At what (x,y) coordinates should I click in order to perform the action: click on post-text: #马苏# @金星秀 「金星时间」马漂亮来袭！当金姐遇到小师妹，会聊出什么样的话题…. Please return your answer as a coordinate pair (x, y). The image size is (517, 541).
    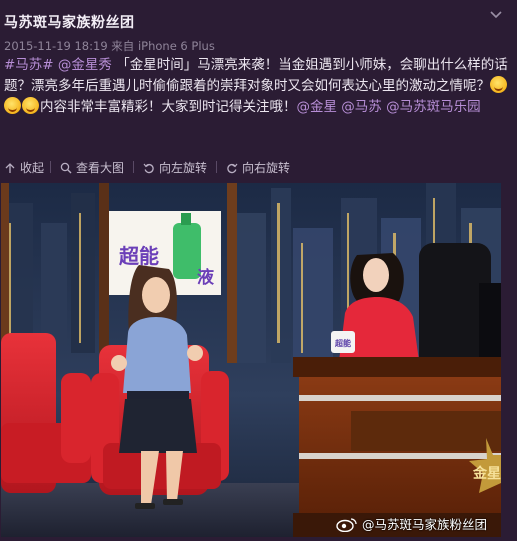
    Looking at the image, I should click on (256, 86).